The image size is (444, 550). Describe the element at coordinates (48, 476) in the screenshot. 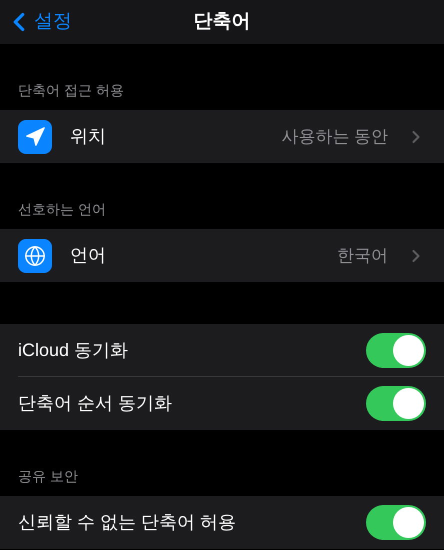

I see `section-header: 공유 보안` at that location.